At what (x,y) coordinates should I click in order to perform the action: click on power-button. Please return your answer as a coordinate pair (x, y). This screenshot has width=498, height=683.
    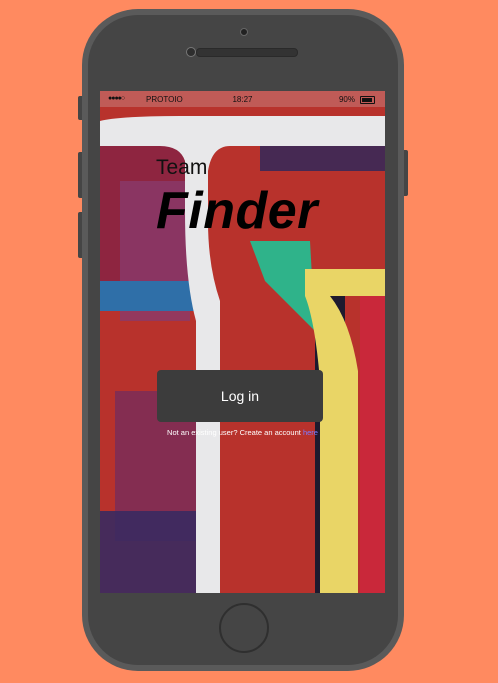
    Looking at the image, I should click on (406, 173).